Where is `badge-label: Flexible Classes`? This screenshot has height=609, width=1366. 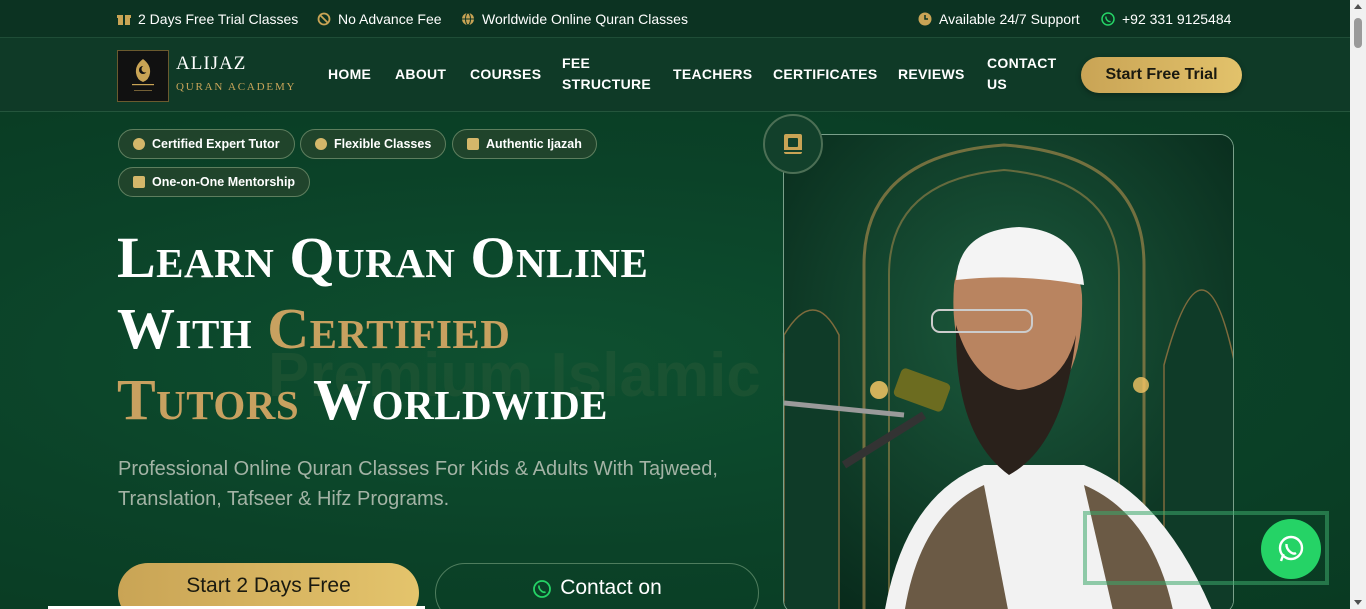
badge-label: Flexible Classes is located at coordinates (383, 144).